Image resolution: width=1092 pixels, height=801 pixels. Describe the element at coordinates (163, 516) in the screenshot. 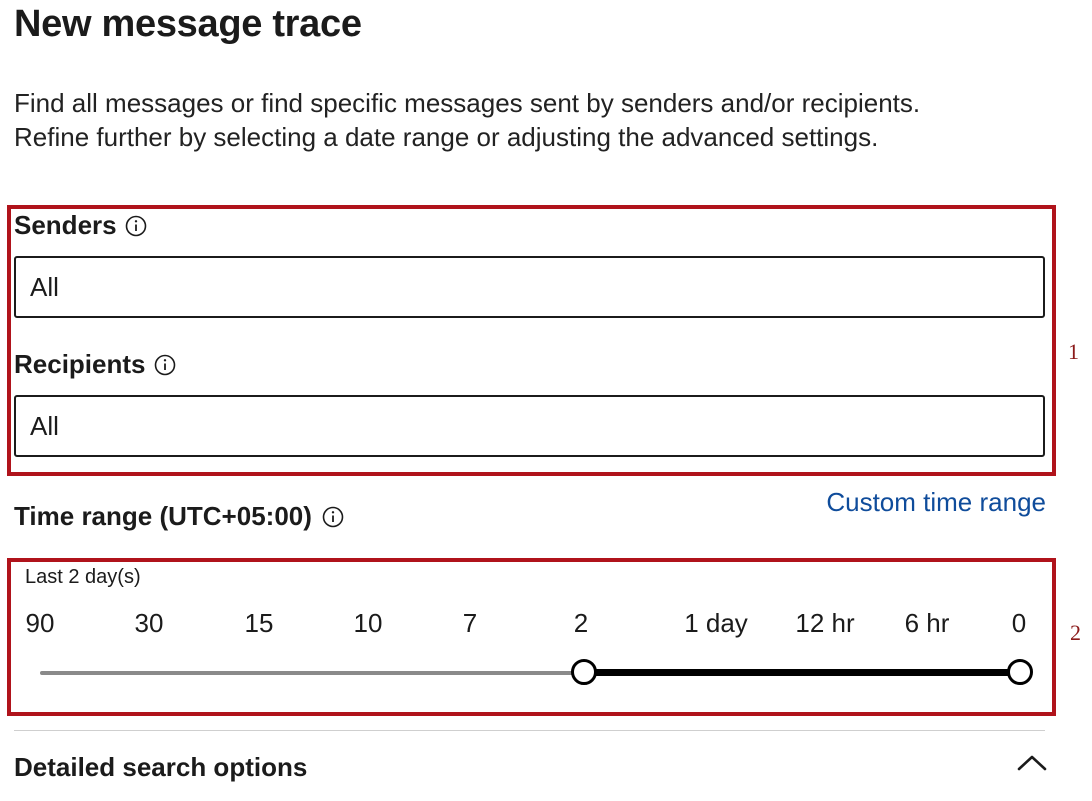

I see `time-range-label-text: Time range (UTC+05:00)` at that location.